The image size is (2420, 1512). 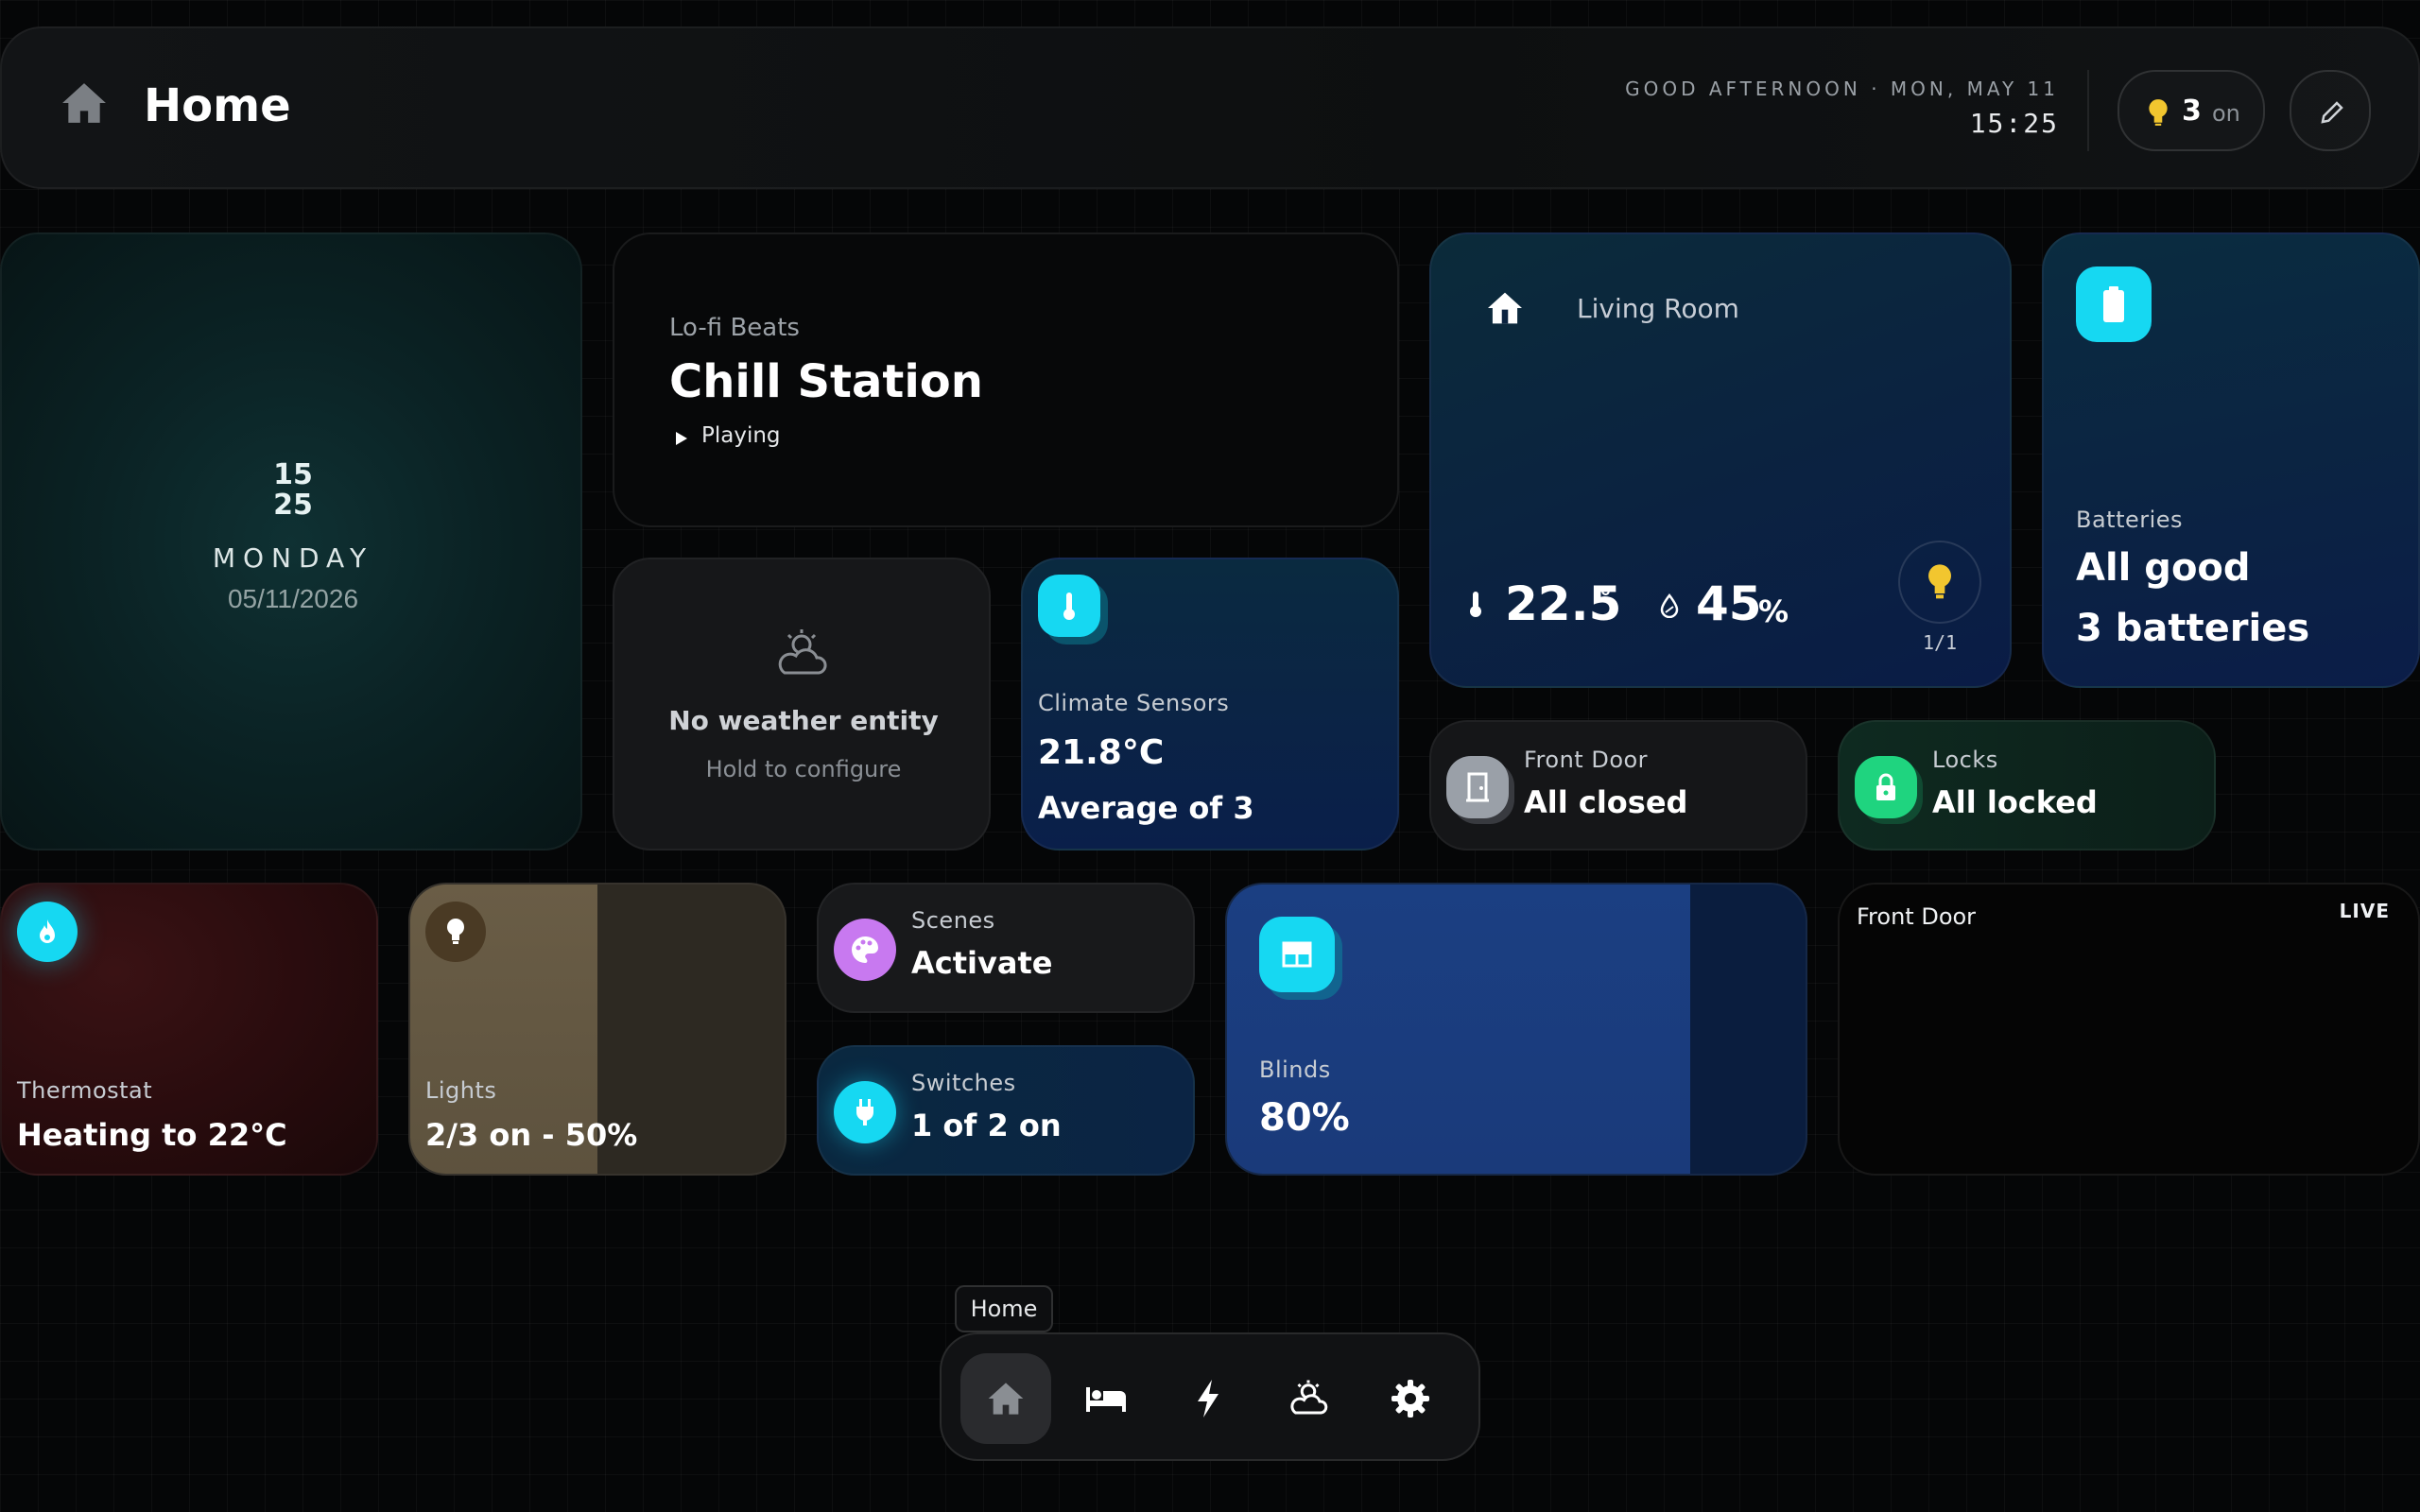 What do you see at coordinates (293, 558) in the screenshot?
I see `clock-weekday: MONDAY` at bounding box center [293, 558].